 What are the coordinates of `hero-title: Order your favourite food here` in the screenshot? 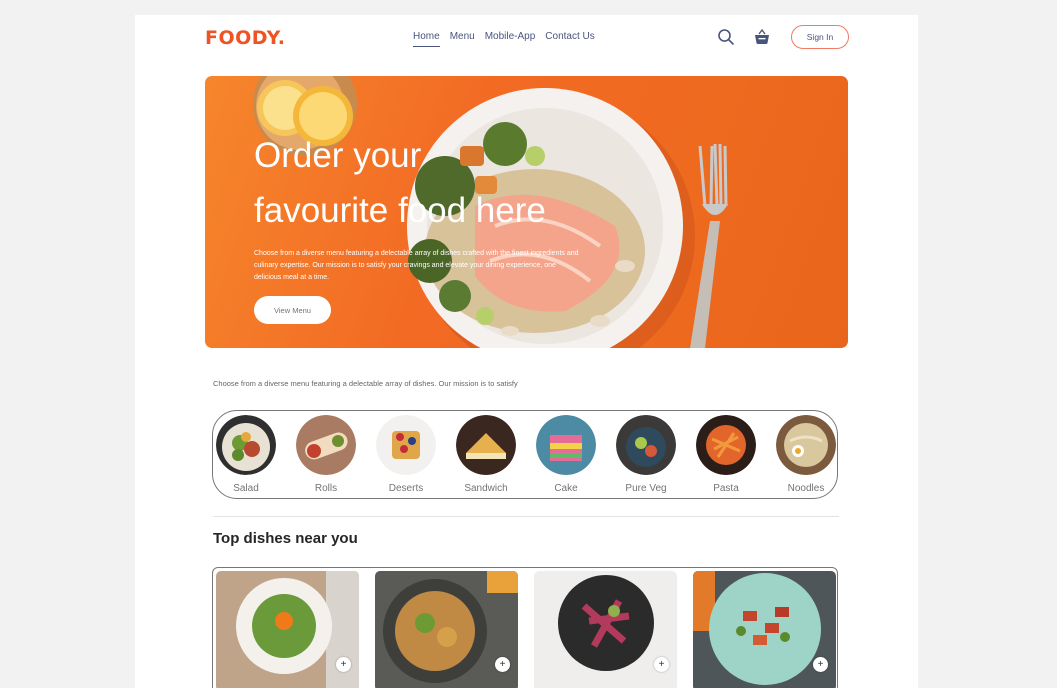 It's located at (444, 183).